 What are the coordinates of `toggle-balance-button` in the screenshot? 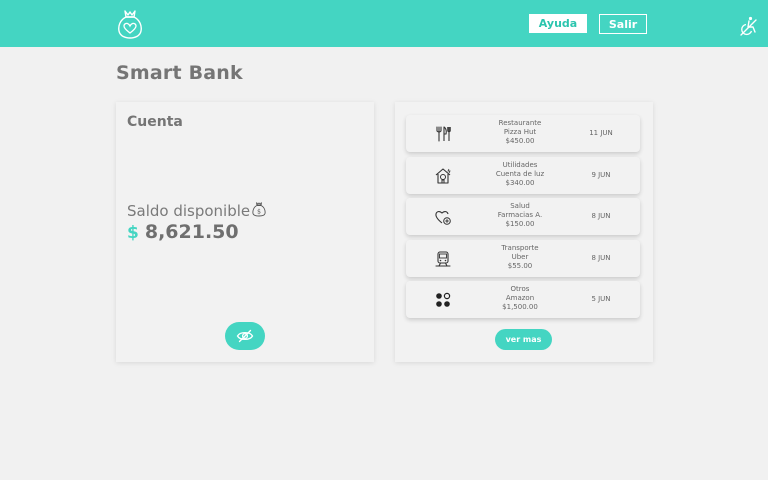 It's located at (245, 336).